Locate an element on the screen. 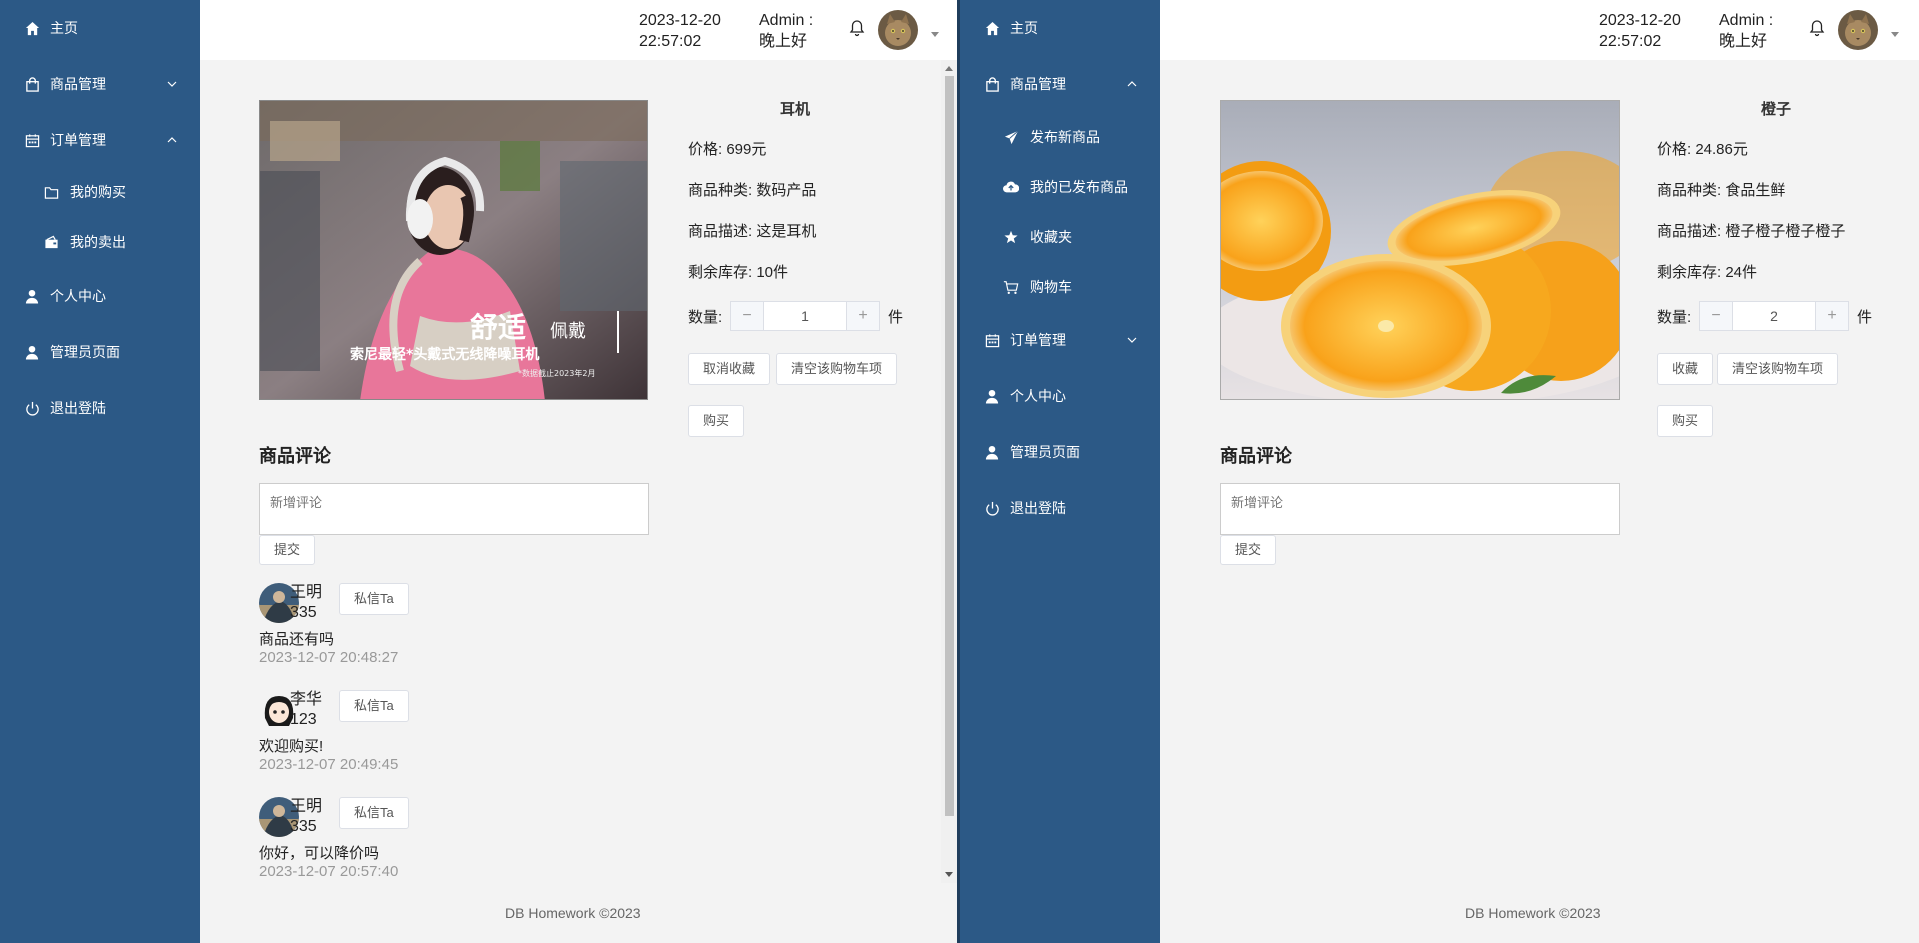 The image size is (1919, 943). top-header: 2023-12-20 22:57:02 Admin : 晚上好 is located at coordinates (1539, 30).